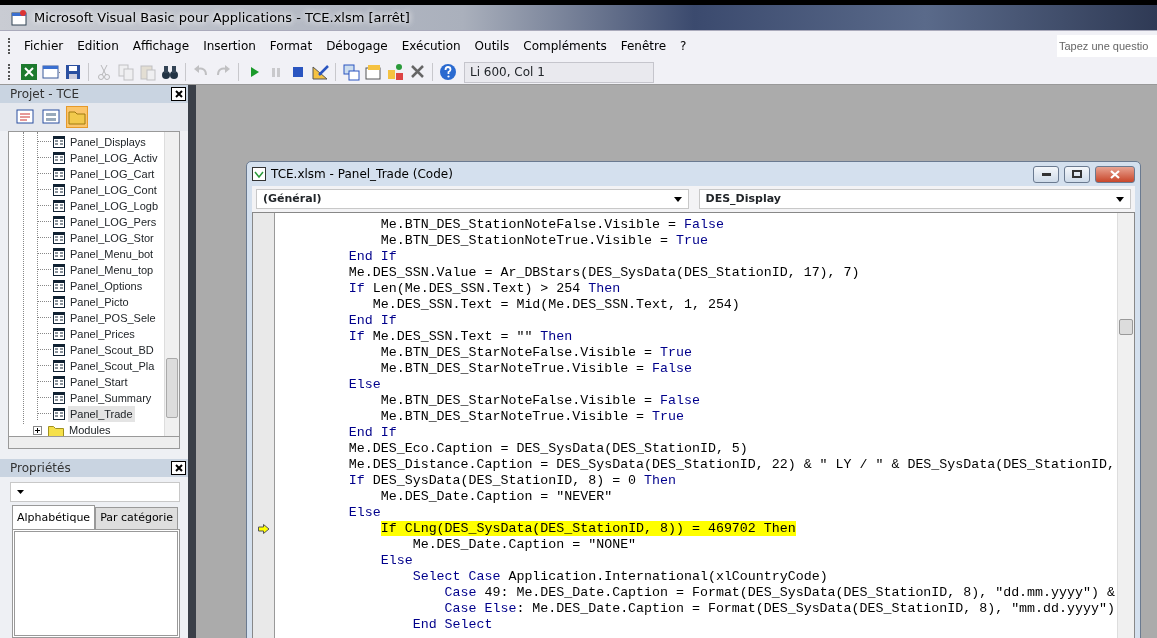  Describe the element at coordinates (452, 625) in the screenshot. I see `code-line: End Select` at that location.